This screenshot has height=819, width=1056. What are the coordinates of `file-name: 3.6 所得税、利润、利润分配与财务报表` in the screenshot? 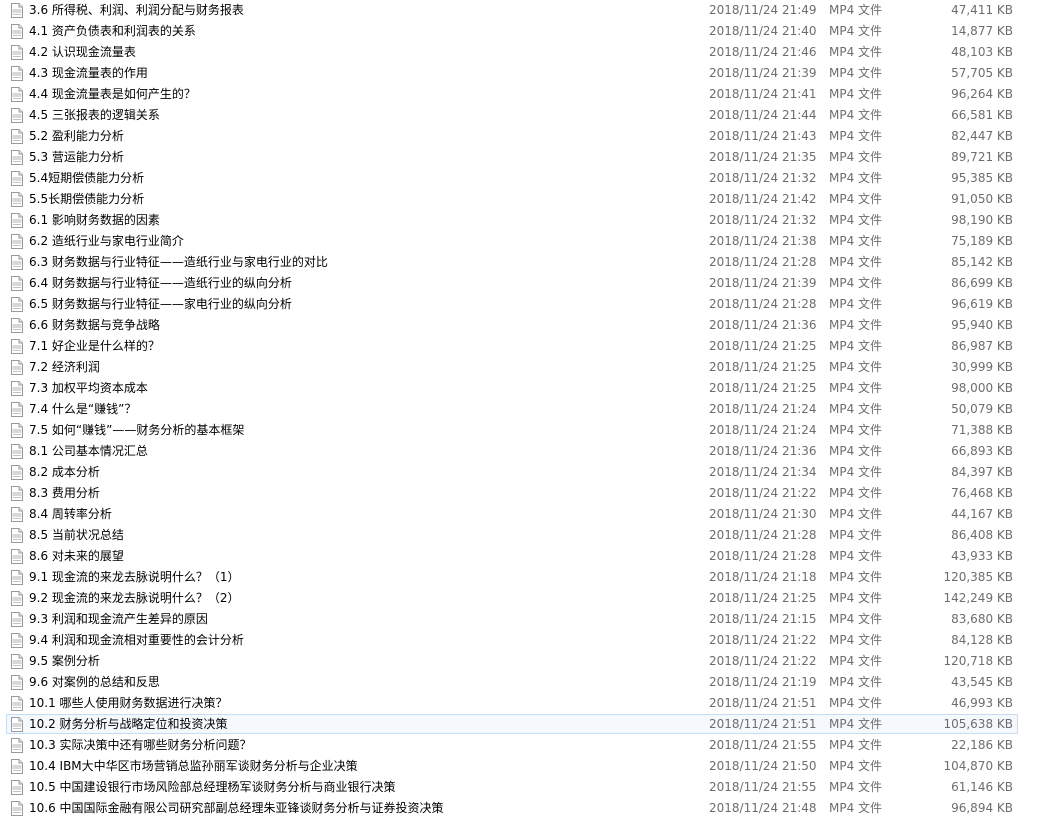 It's located at (136, 10).